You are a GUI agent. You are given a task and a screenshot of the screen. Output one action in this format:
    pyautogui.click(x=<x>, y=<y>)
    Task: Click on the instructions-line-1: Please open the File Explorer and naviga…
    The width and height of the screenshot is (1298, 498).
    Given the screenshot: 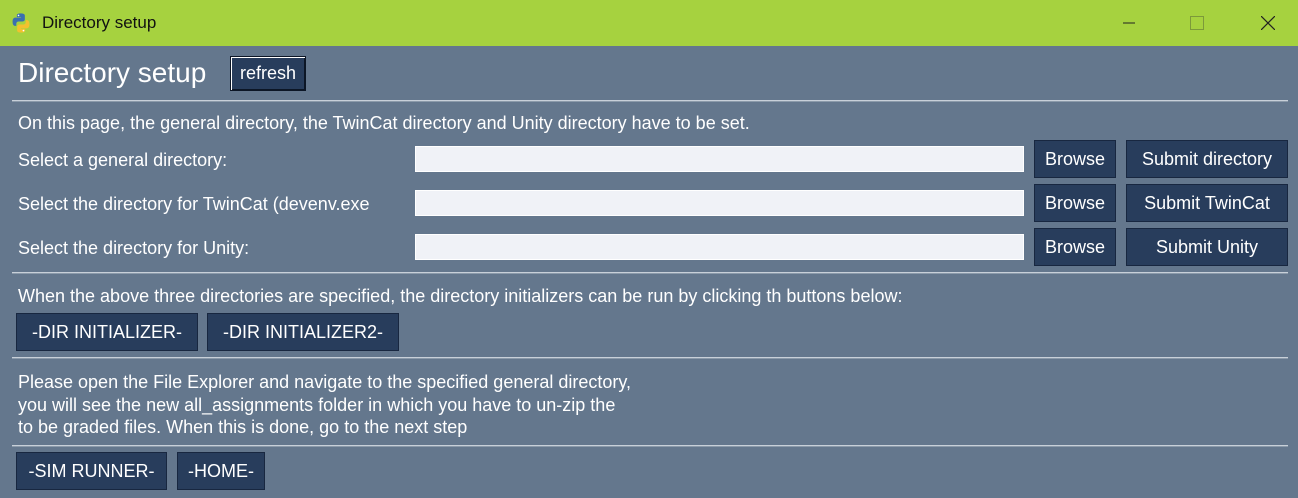 What is the action you would take?
    pyautogui.click(x=325, y=382)
    